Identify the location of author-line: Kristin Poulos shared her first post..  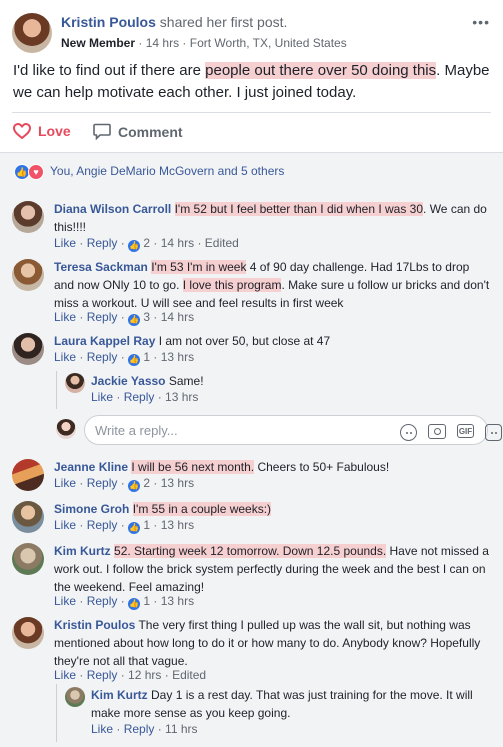
(174, 22).